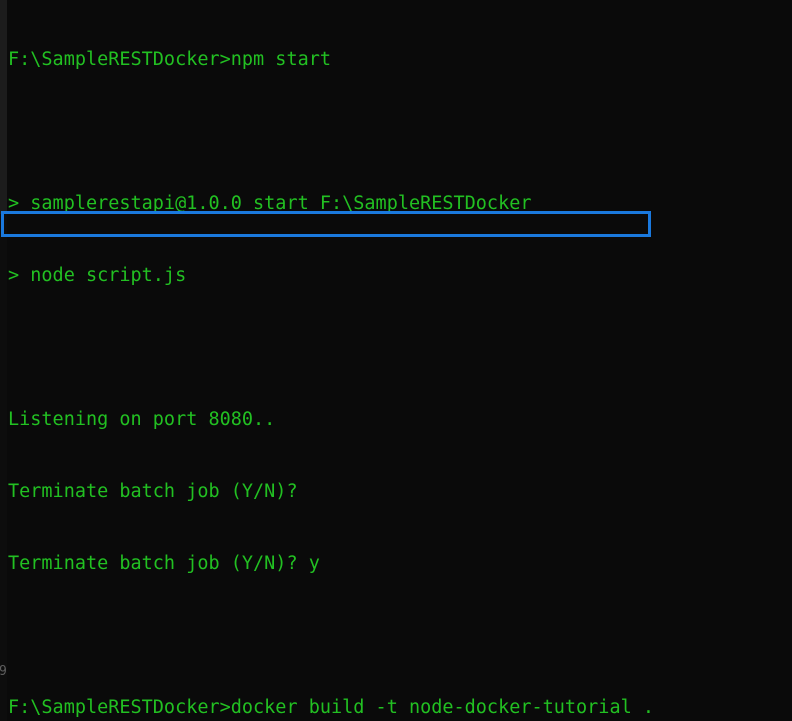 Image resolution: width=792 pixels, height=721 pixels. I want to click on terminal-line: Terminate batch job (Y/N)?, so click(153, 491).